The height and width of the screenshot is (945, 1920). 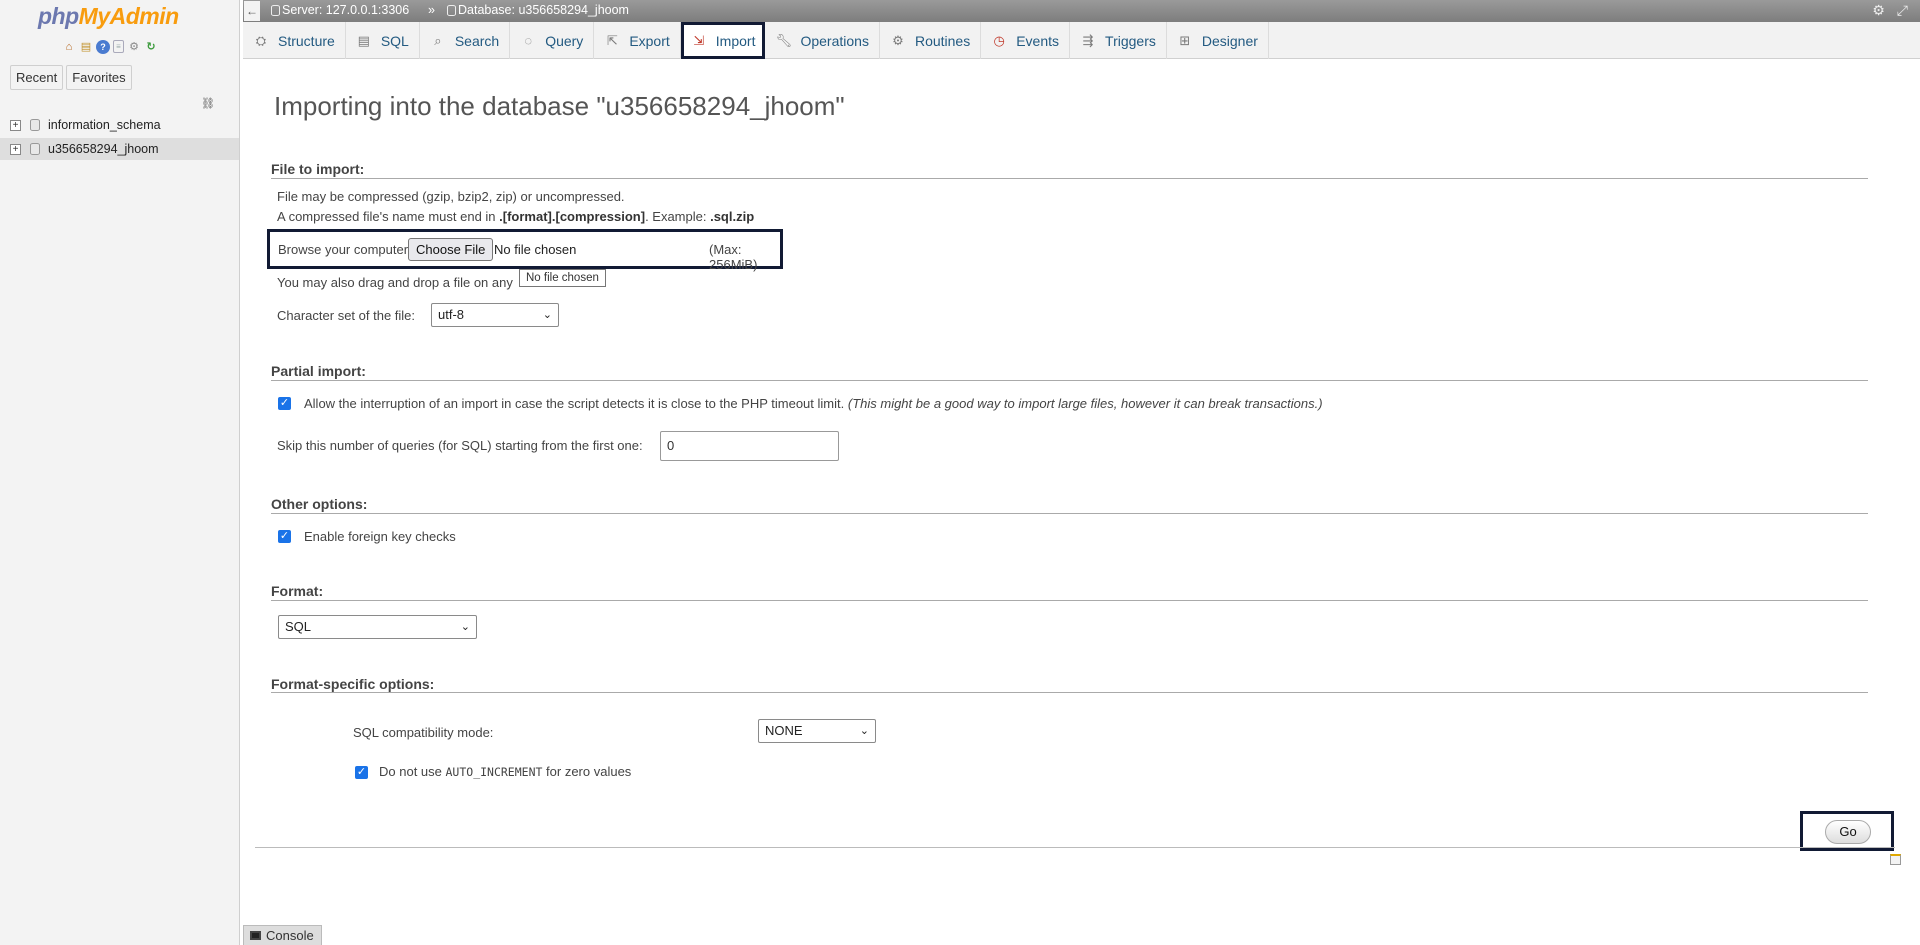 I want to click on foreign-key-checkbox: ✓, so click(x=284, y=536).